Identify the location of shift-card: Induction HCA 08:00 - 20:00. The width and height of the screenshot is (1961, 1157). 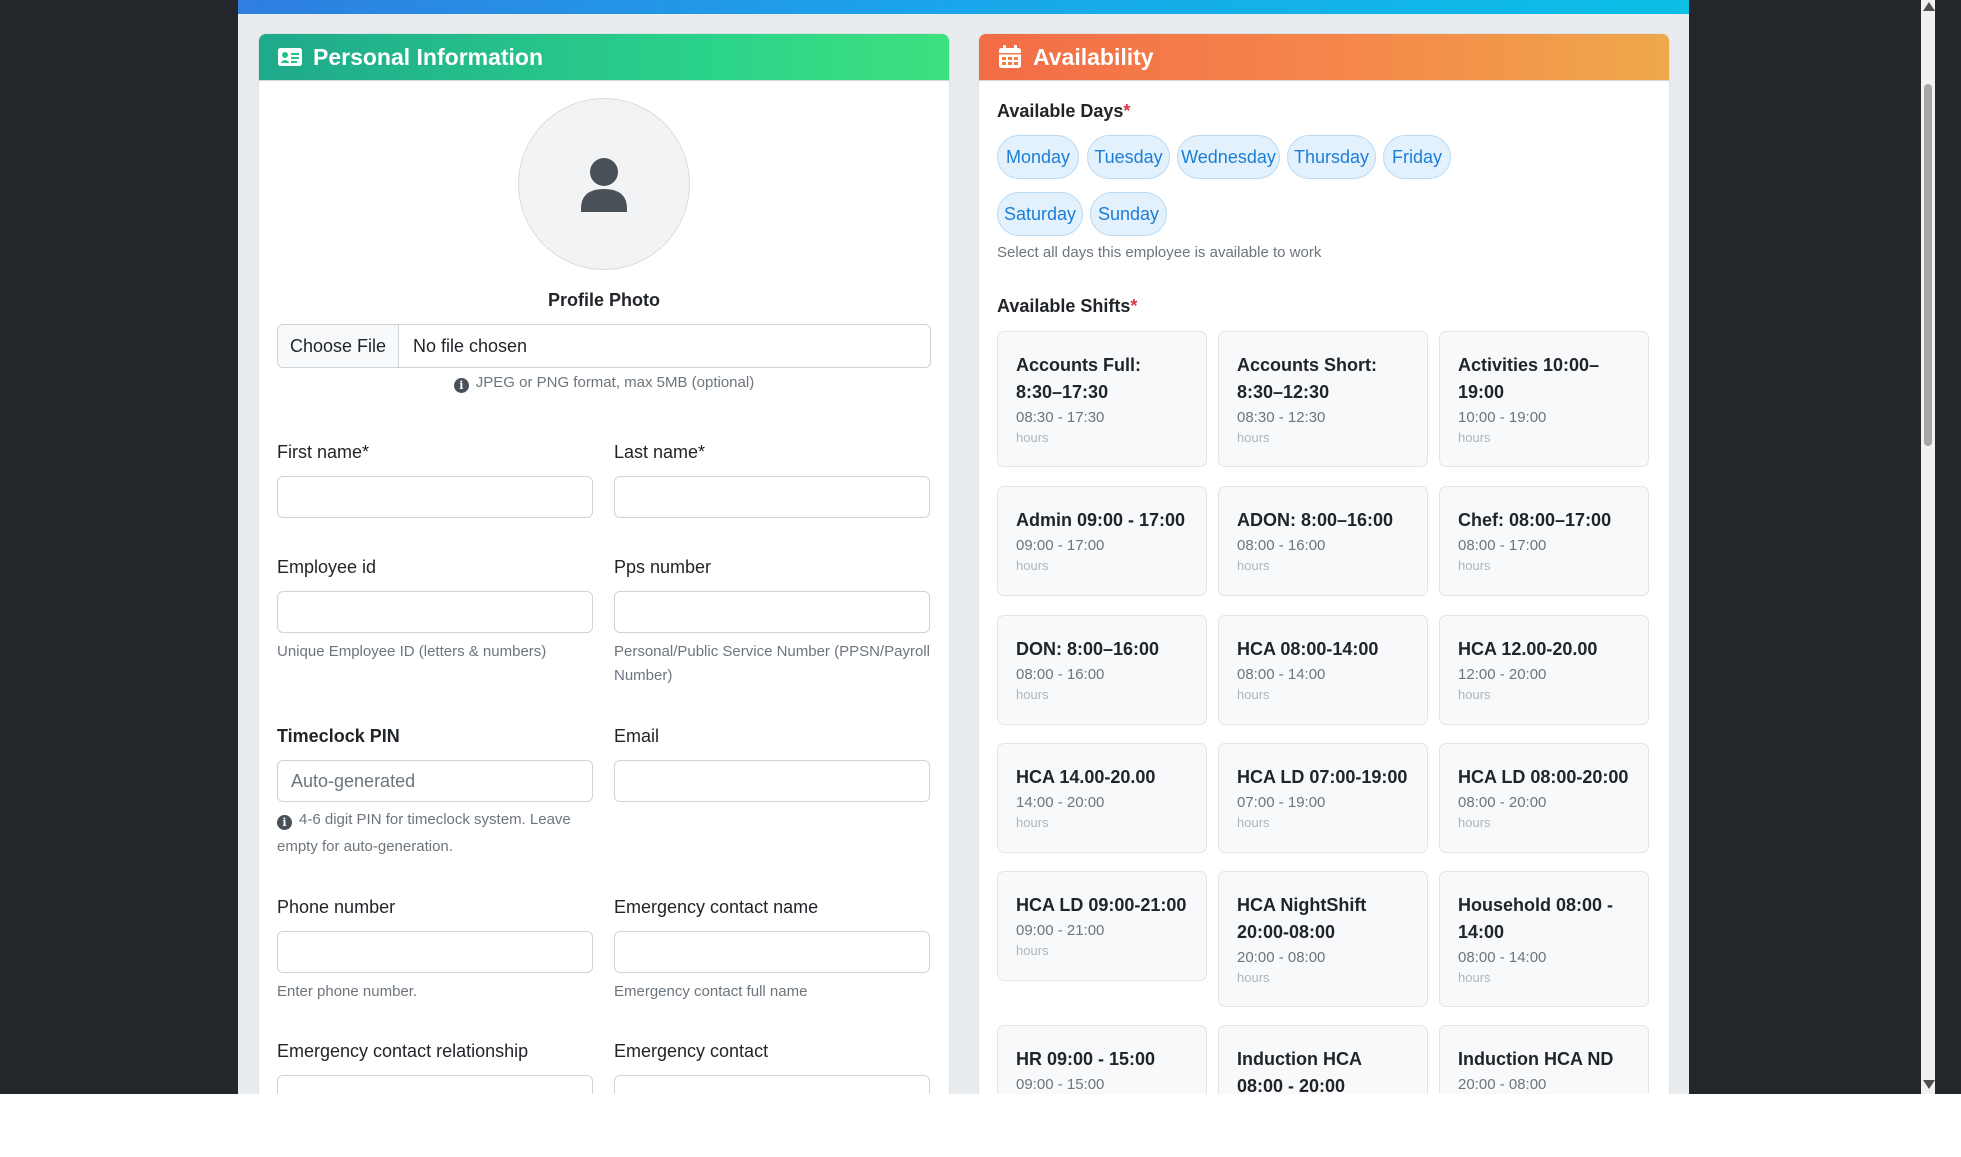
(1323, 1059).